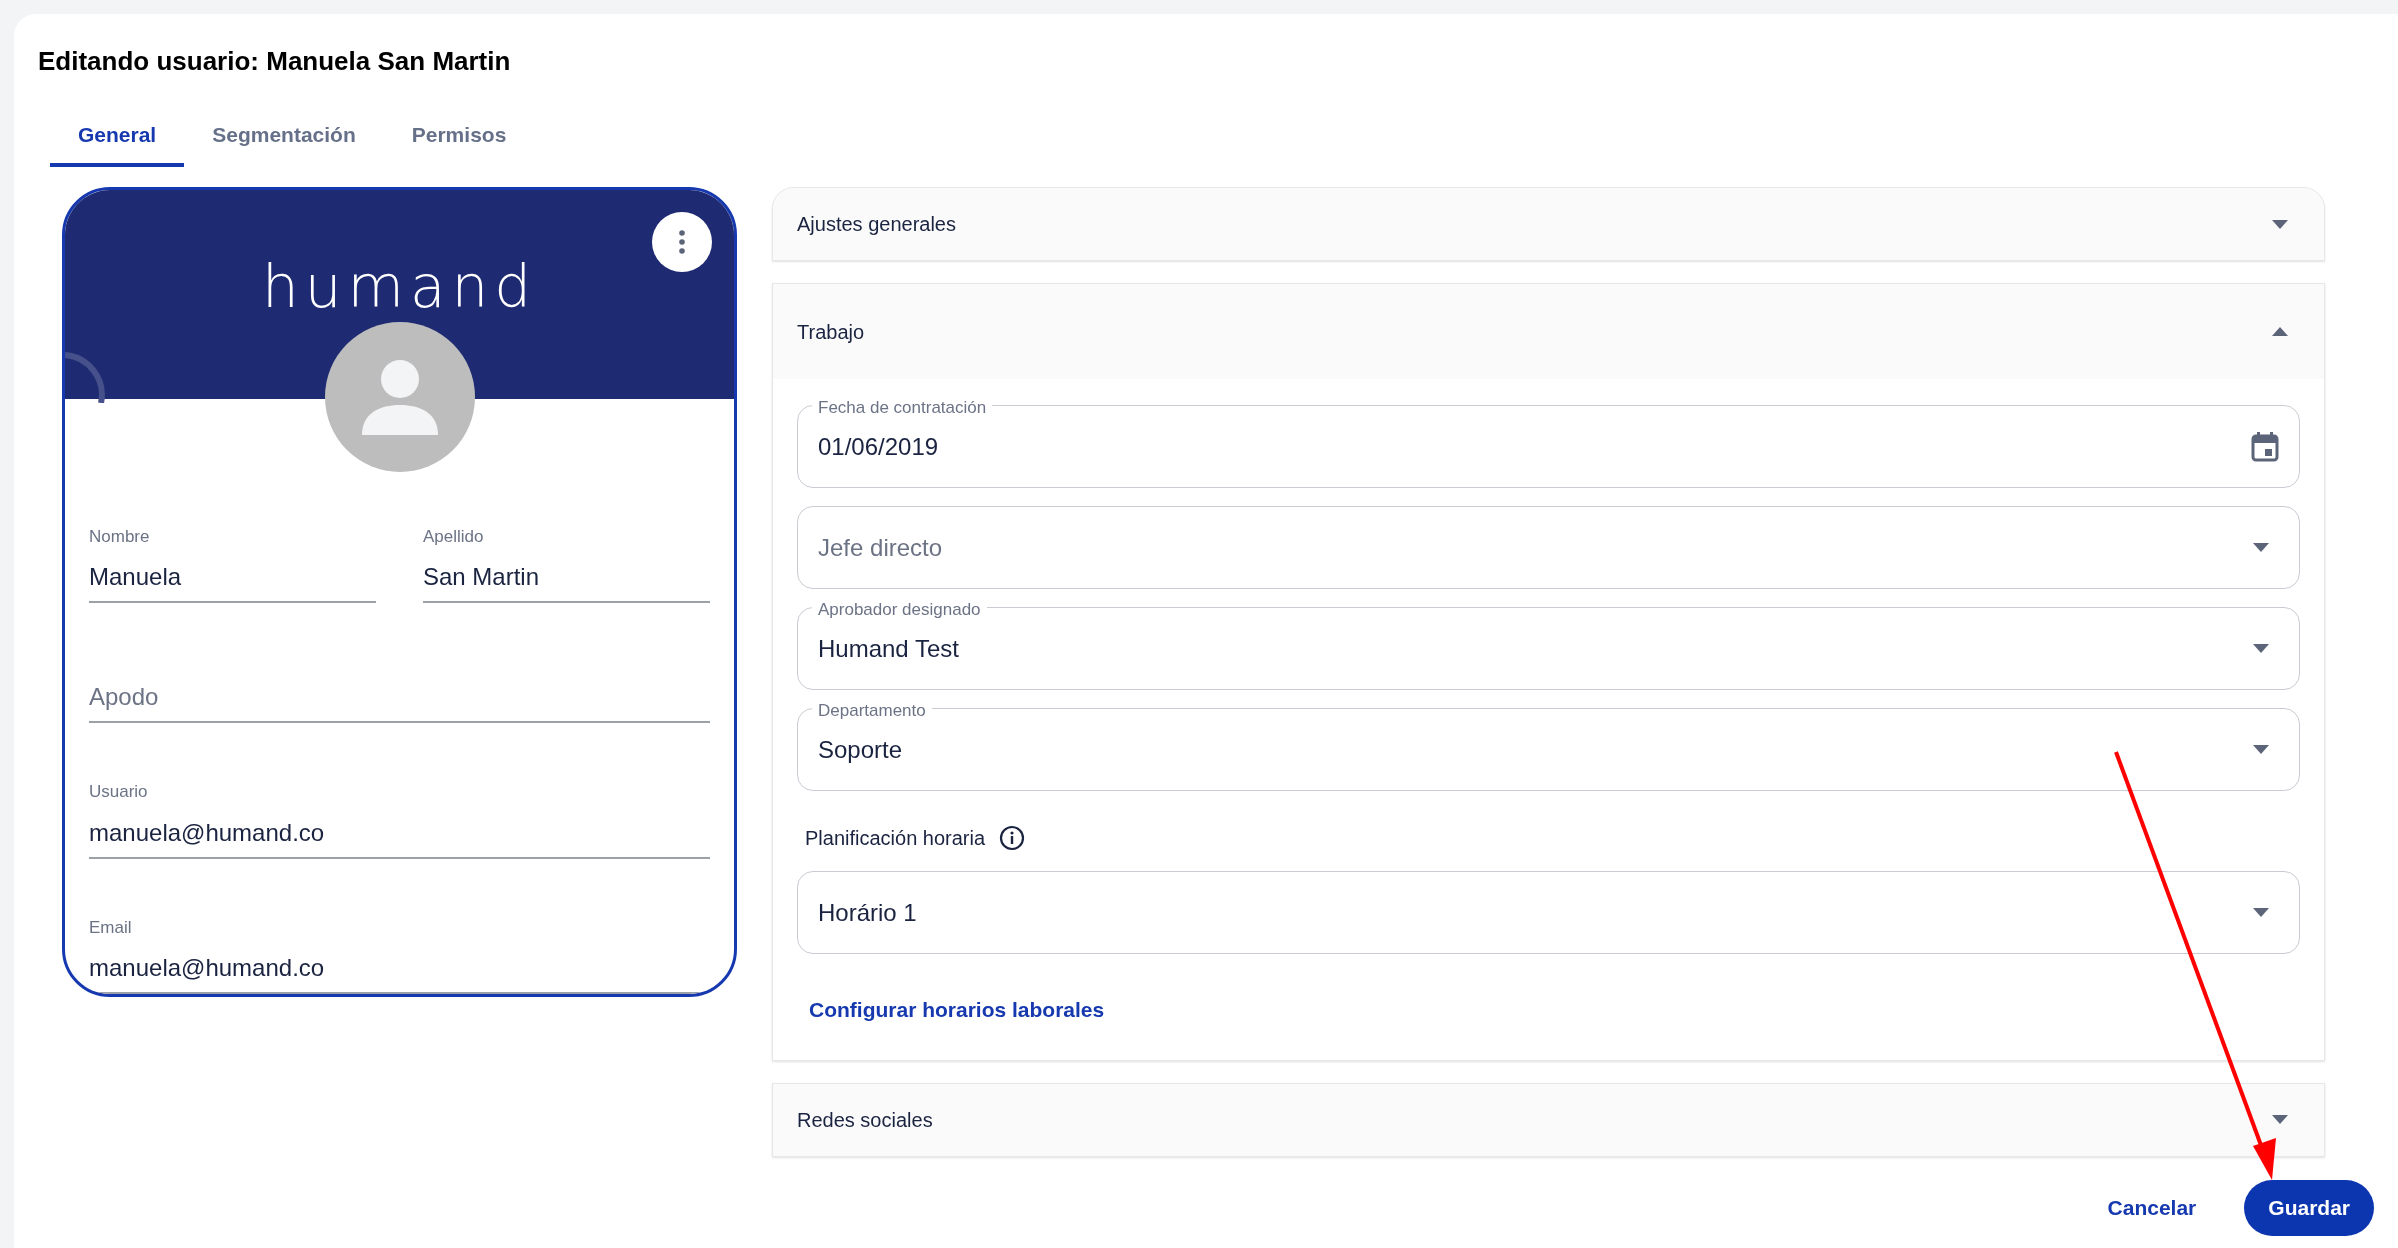  I want to click on name-field: Nombre Manuela, so click(232, 563).